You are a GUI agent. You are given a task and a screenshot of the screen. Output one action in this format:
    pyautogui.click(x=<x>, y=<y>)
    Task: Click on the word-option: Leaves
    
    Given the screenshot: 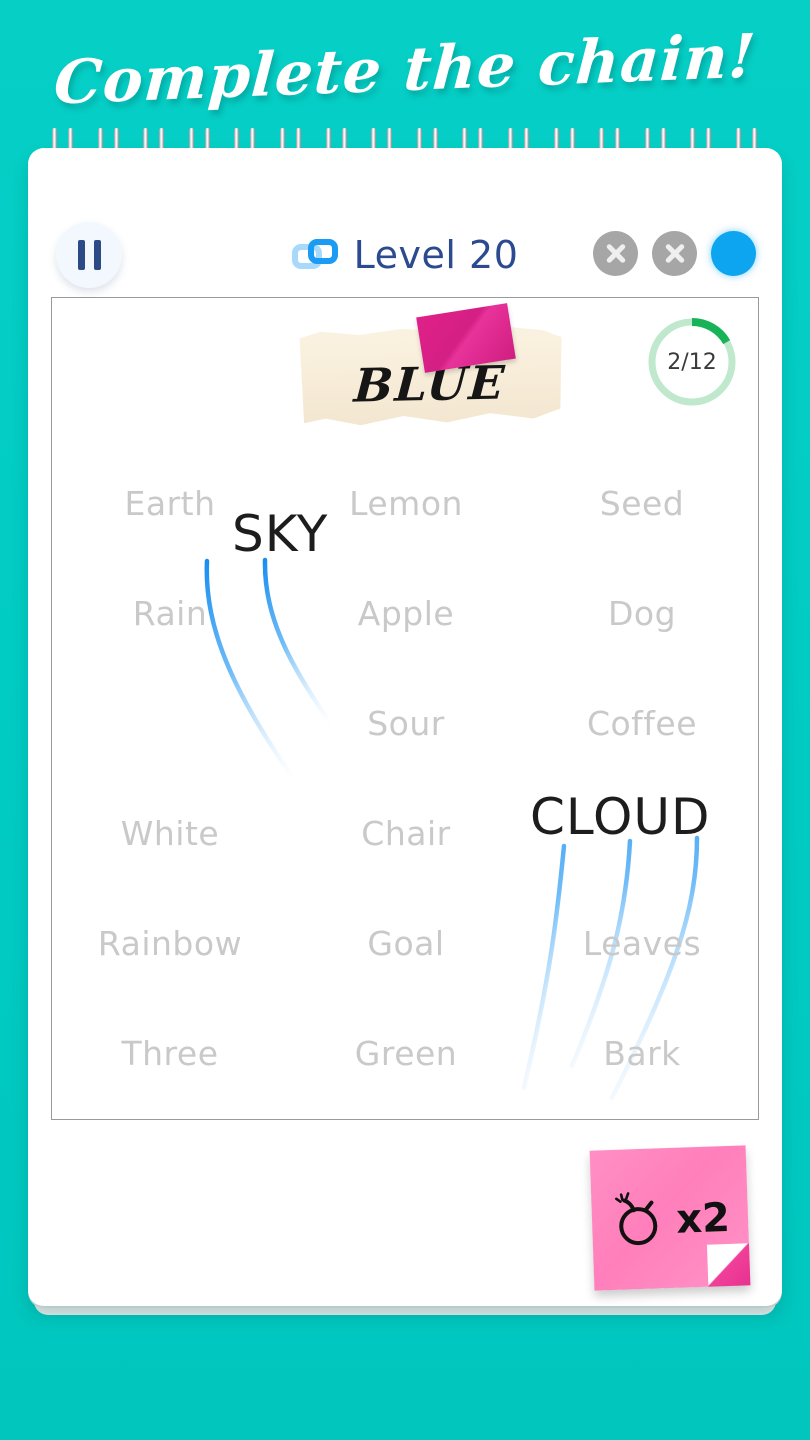 What is the action you would take?
    pyautogui.click(x=641, y=943)
    